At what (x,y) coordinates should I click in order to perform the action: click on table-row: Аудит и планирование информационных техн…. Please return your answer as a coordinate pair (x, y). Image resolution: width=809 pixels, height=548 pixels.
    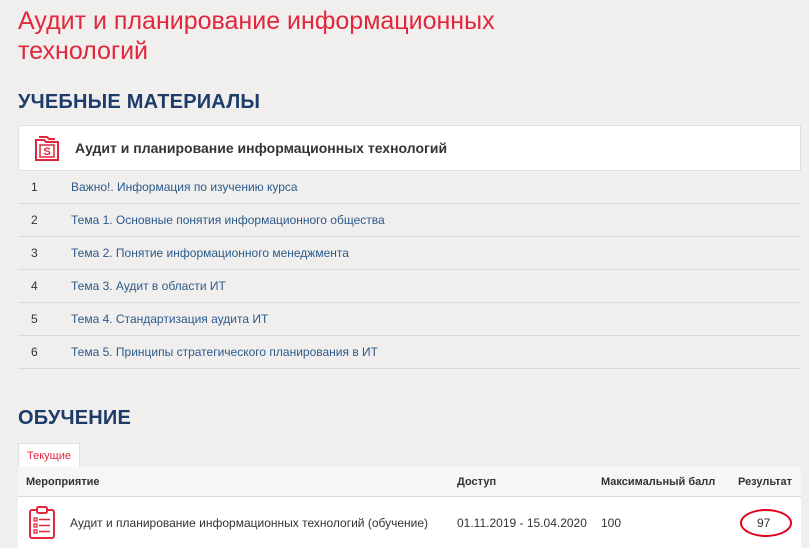
    Looking at the image, I should click on (409, 522).